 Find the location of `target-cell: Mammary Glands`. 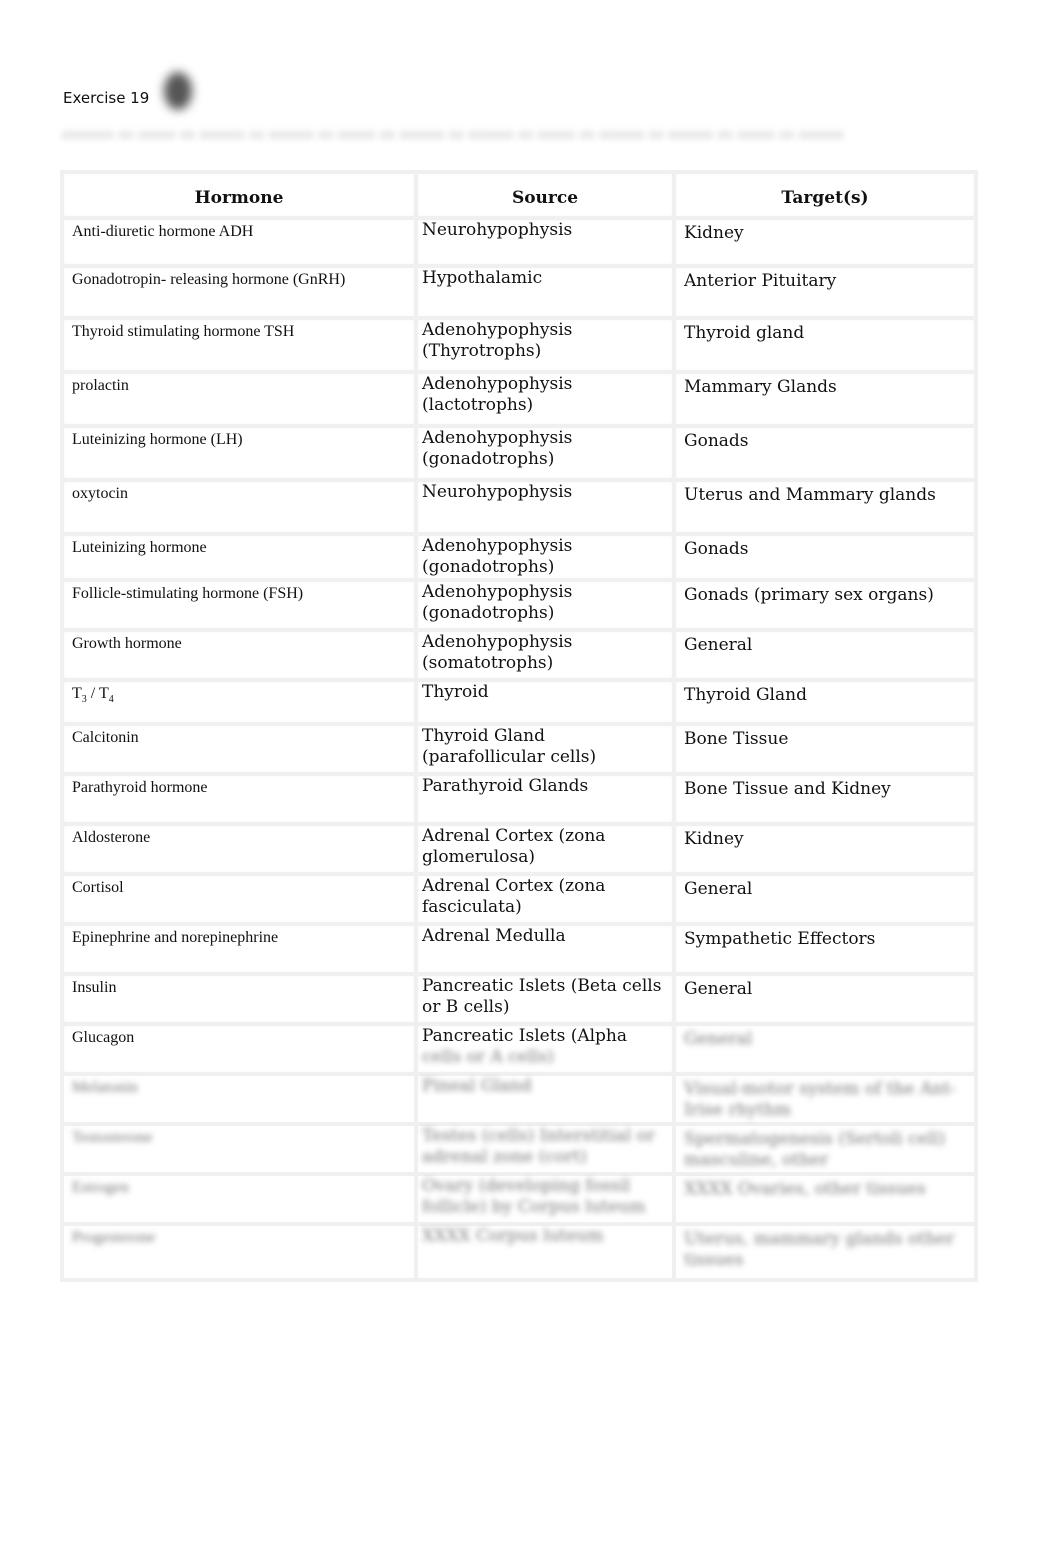

target-cell: Mammary Glands is located at coordinates (825, 399).